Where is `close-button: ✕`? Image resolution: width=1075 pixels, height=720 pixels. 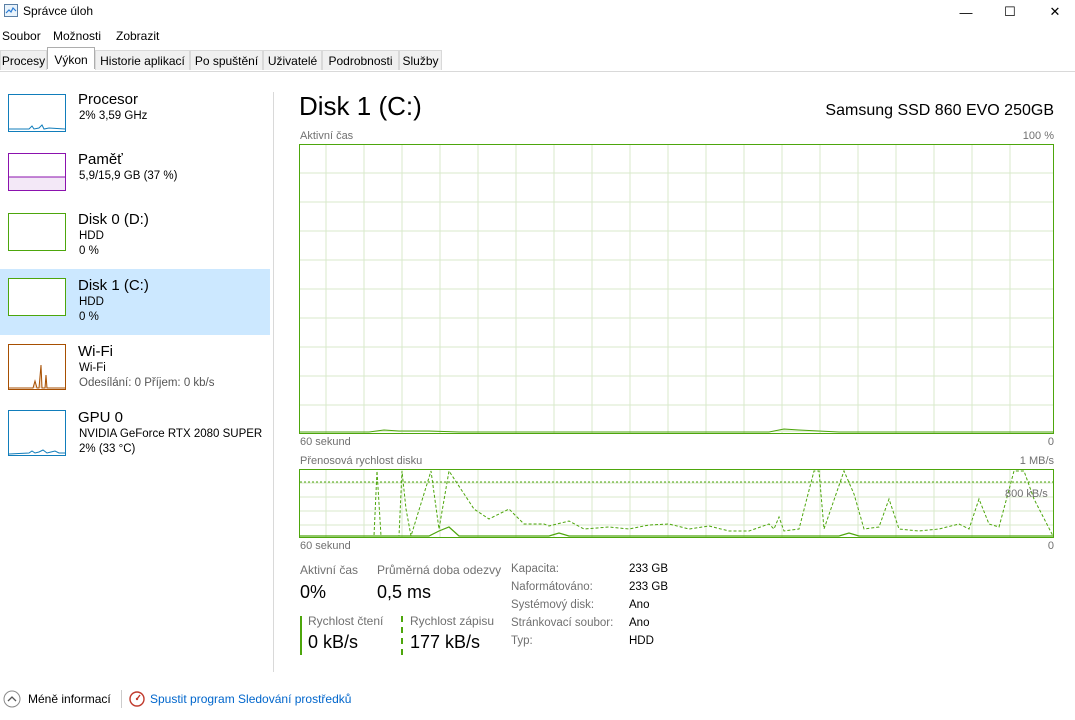
close-button: ✕ is located at coordinates (1053, 12).